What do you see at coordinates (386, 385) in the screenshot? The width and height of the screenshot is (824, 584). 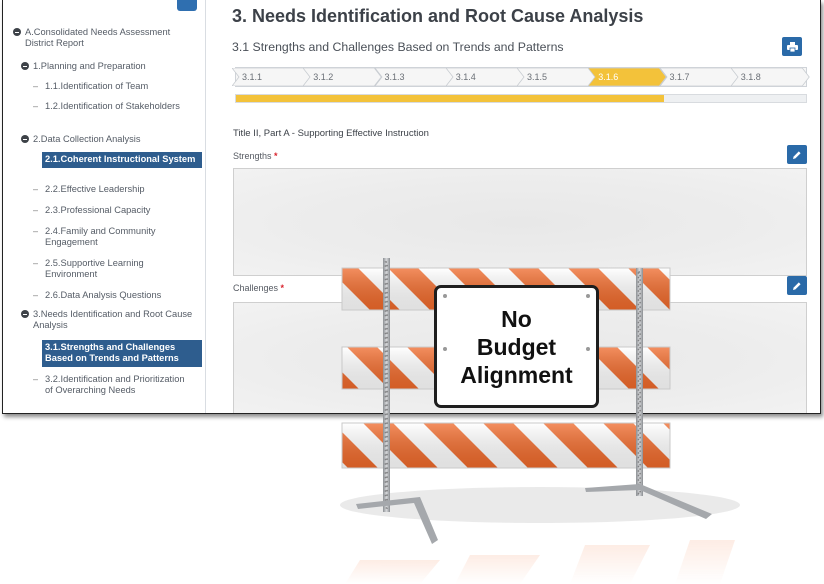 I see `barricade-post-left` at bounding box center [386, 385].